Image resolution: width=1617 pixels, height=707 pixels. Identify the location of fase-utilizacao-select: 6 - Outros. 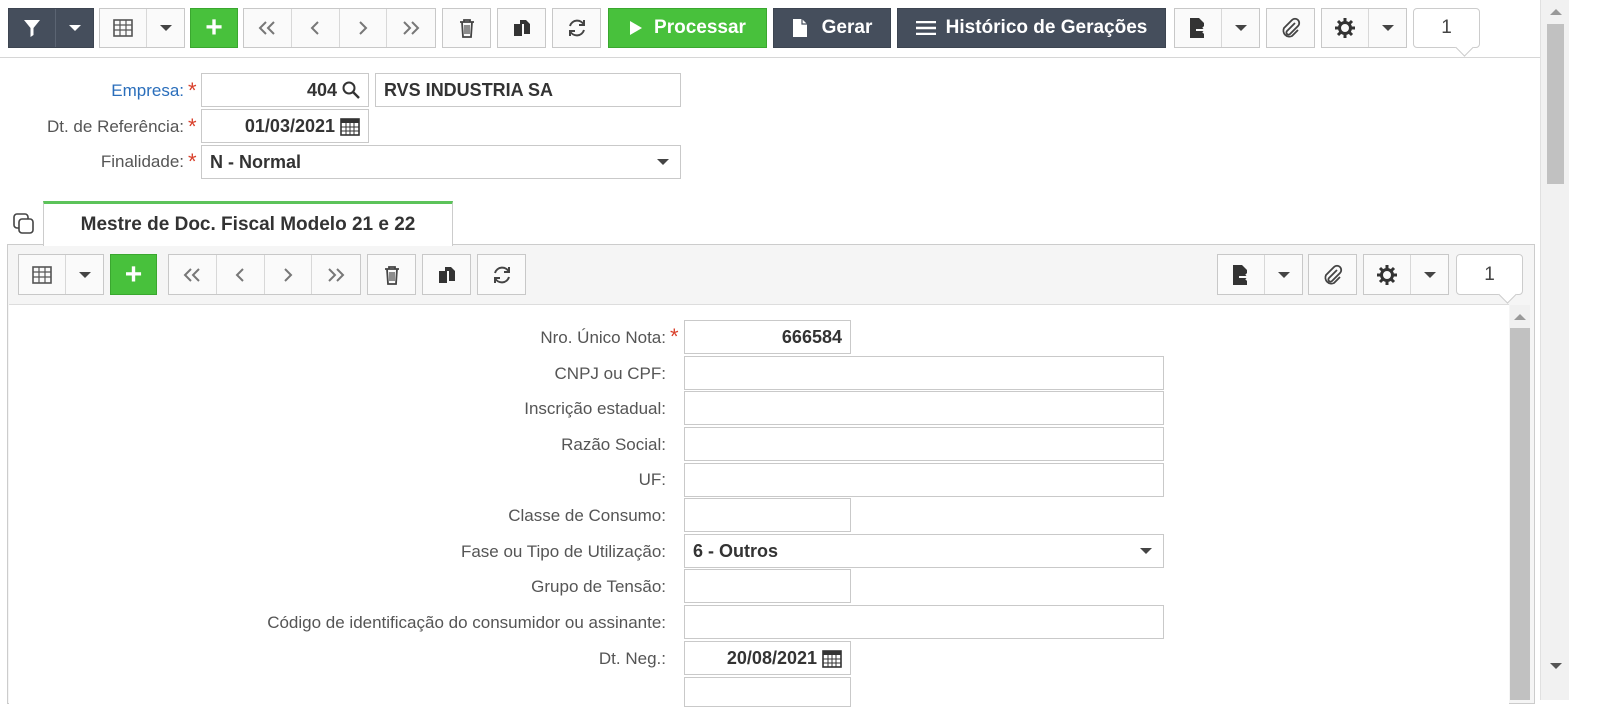
(924, 551).